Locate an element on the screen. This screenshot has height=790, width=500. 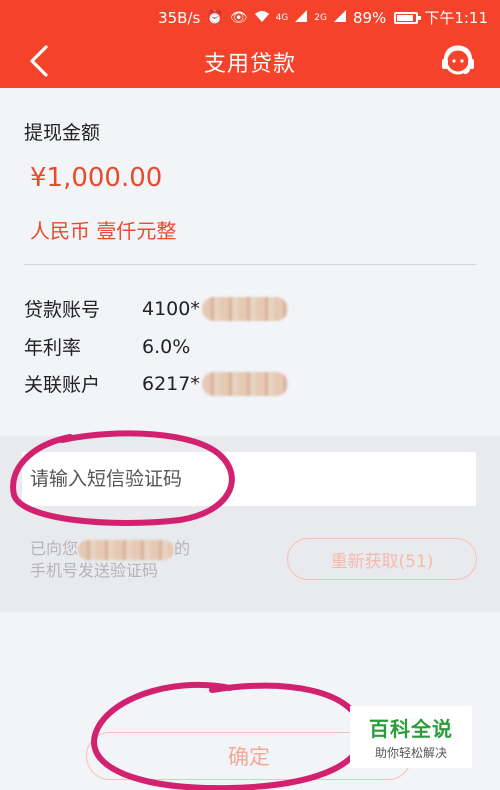
back-button is located at coordinates (40, 61).